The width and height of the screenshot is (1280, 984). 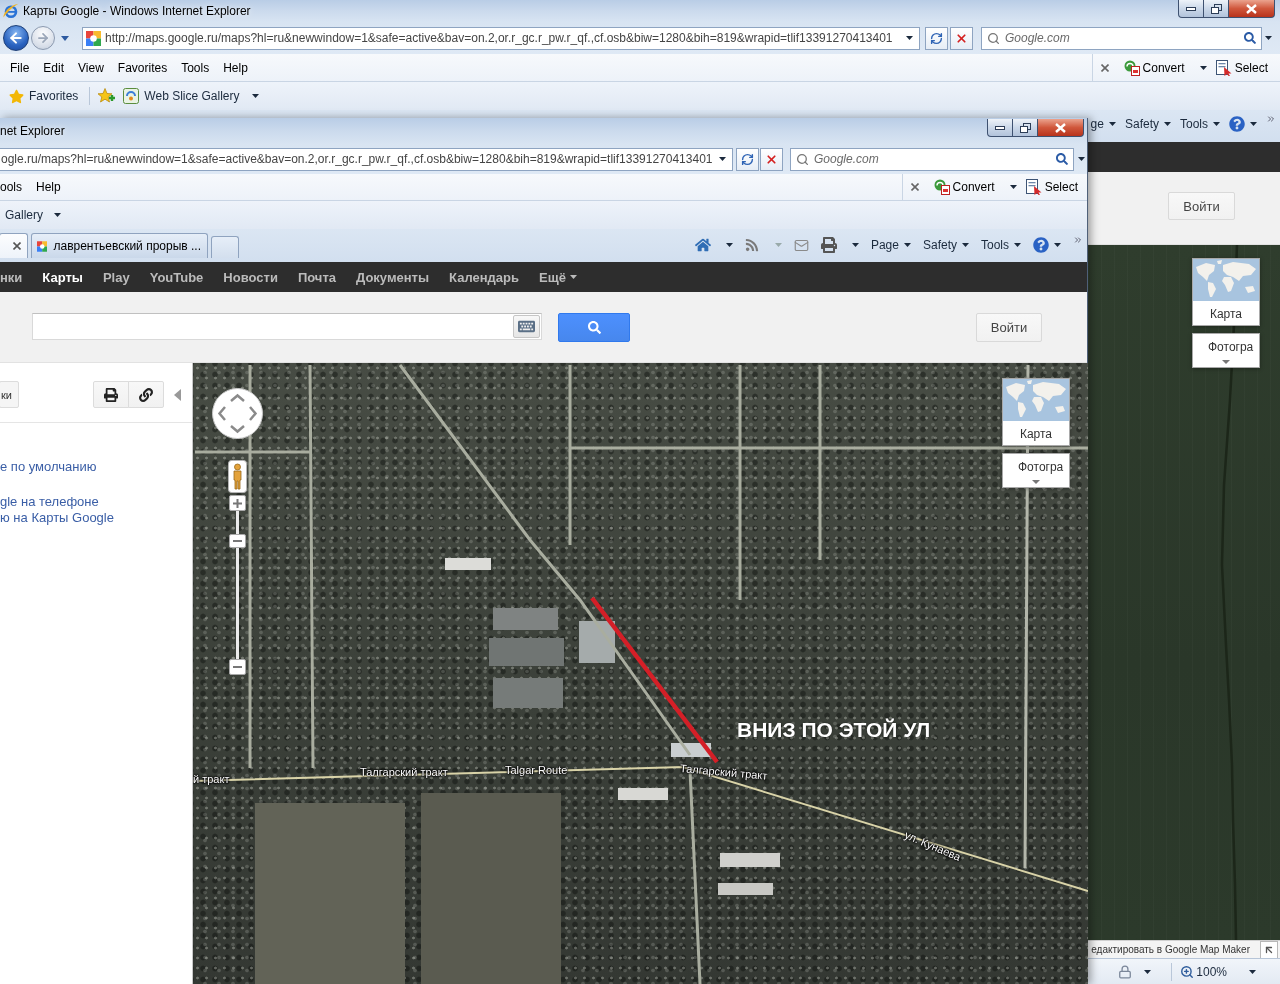 What do you see at coordinates (17, 246) in the screenshot?
I see `close-tab-icon` at bounding box center [17, 246].